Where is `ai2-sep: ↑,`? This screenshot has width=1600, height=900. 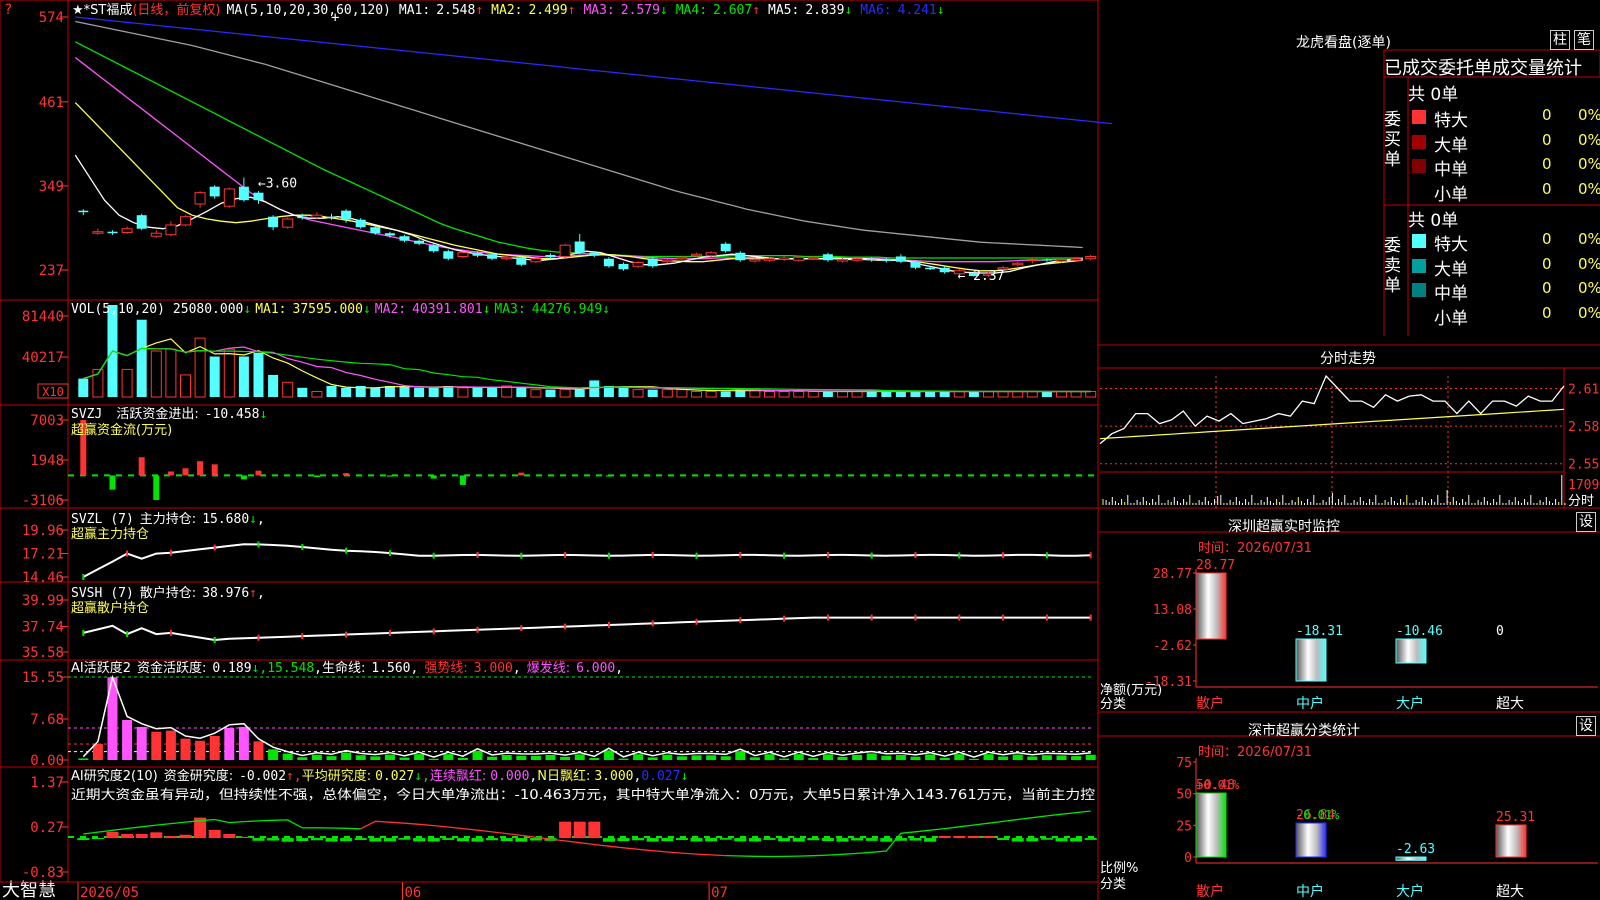 ai2-sep: ↑, is located at coordinates (294, 776).